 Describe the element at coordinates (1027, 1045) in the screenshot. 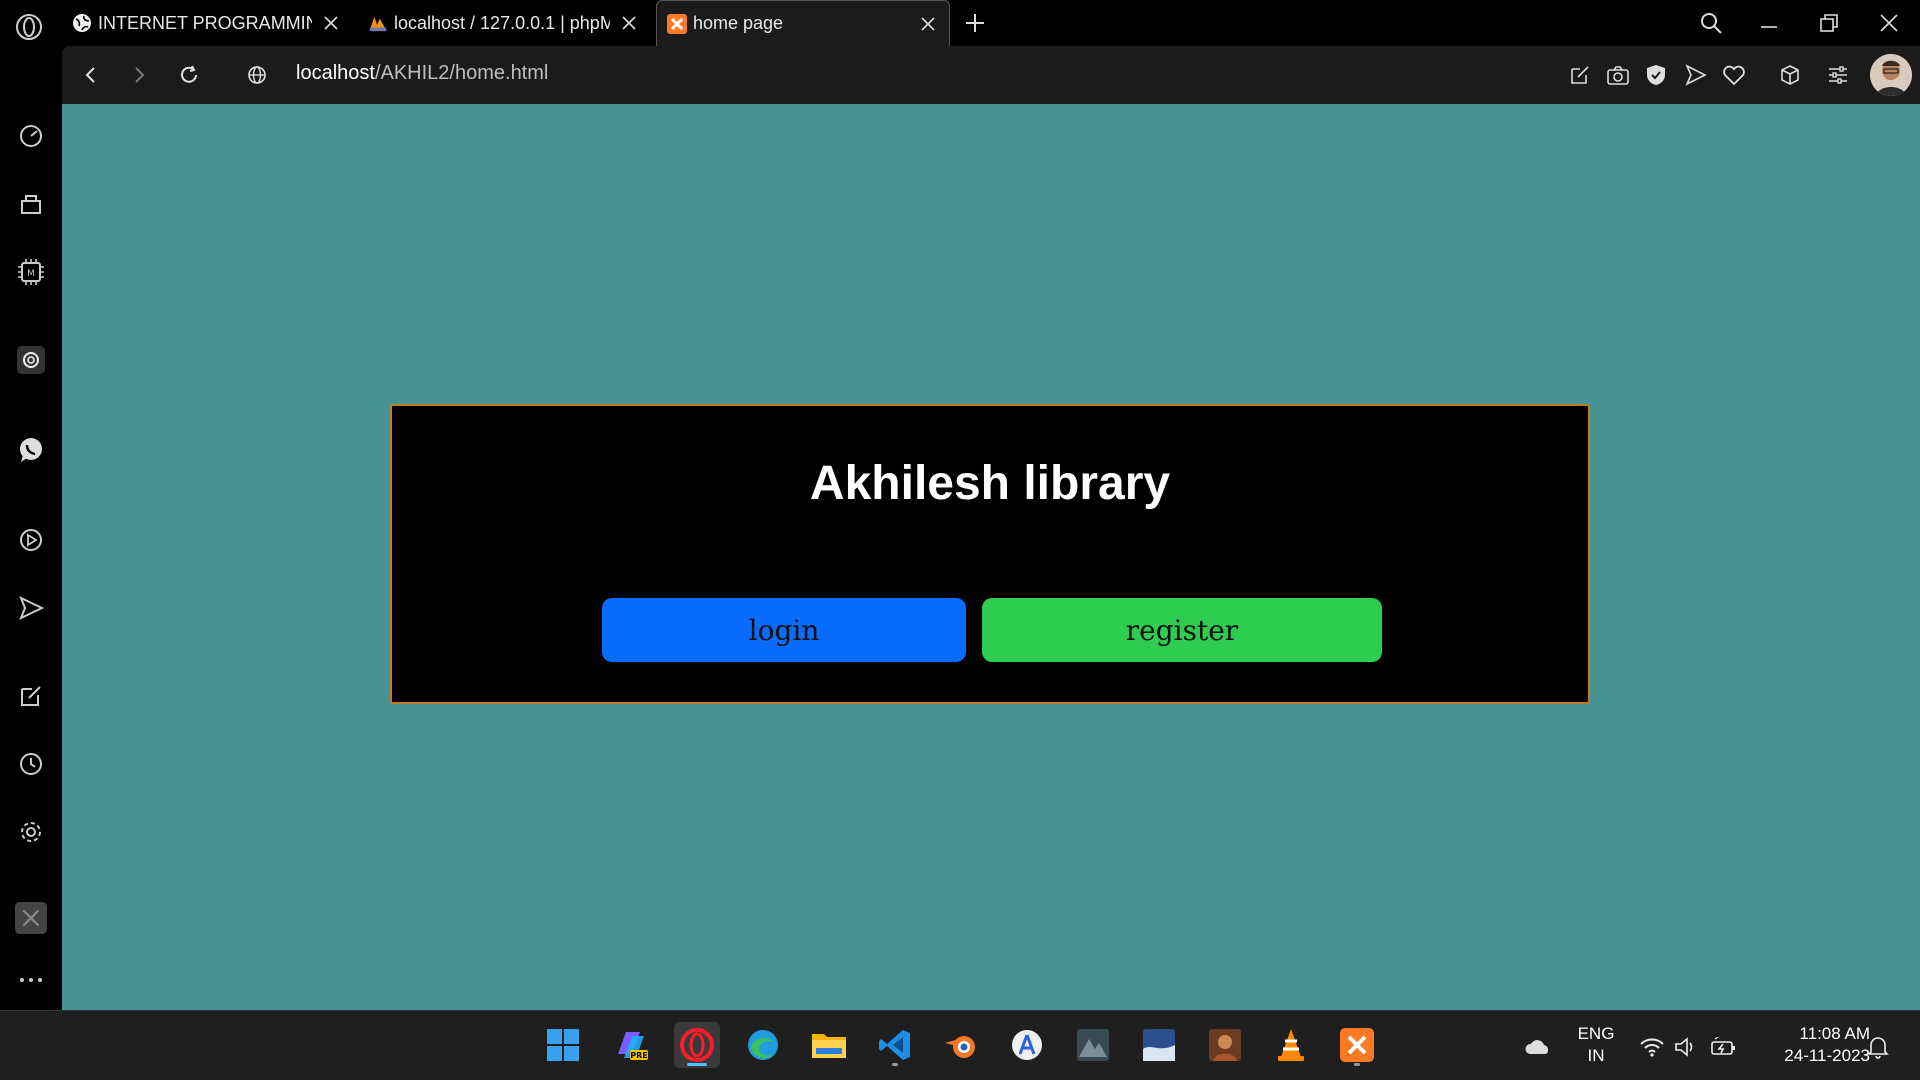

I see `app-store-icon` at that location.